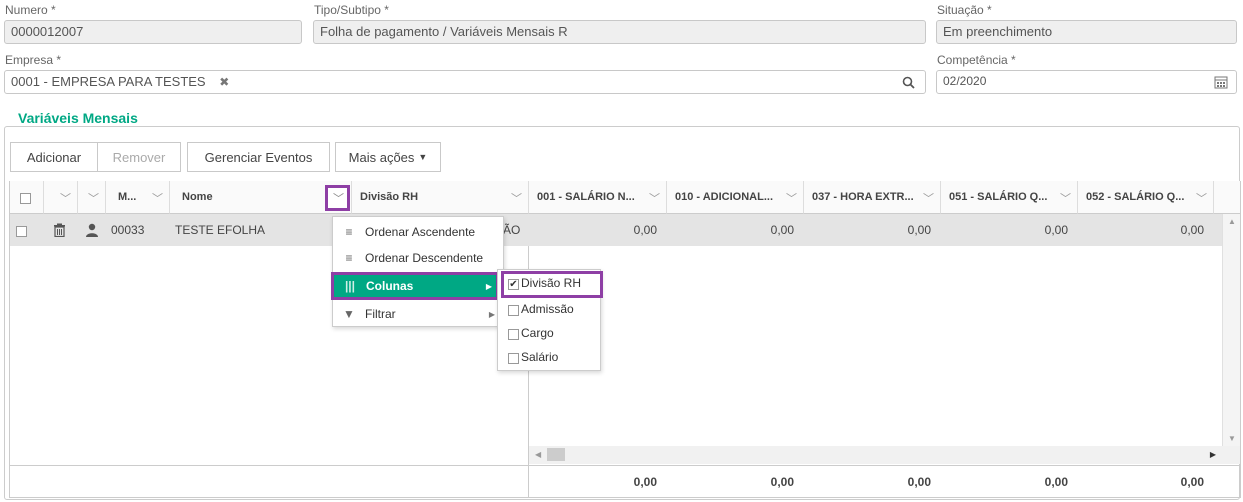 The height and width of the screenshot is (502, 1243). I want to click on header-col-051: 051 - SALÁRIO Q... ﹀, so click(1009, 197).